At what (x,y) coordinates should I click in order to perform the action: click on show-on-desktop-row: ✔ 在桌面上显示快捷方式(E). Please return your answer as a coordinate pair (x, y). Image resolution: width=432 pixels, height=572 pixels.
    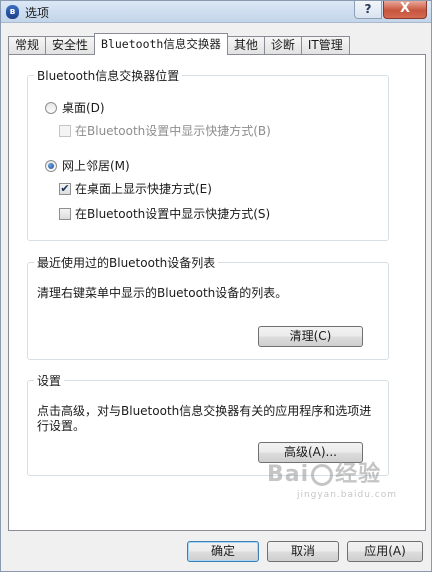
    Looking at the image, I should click on (135, 188).